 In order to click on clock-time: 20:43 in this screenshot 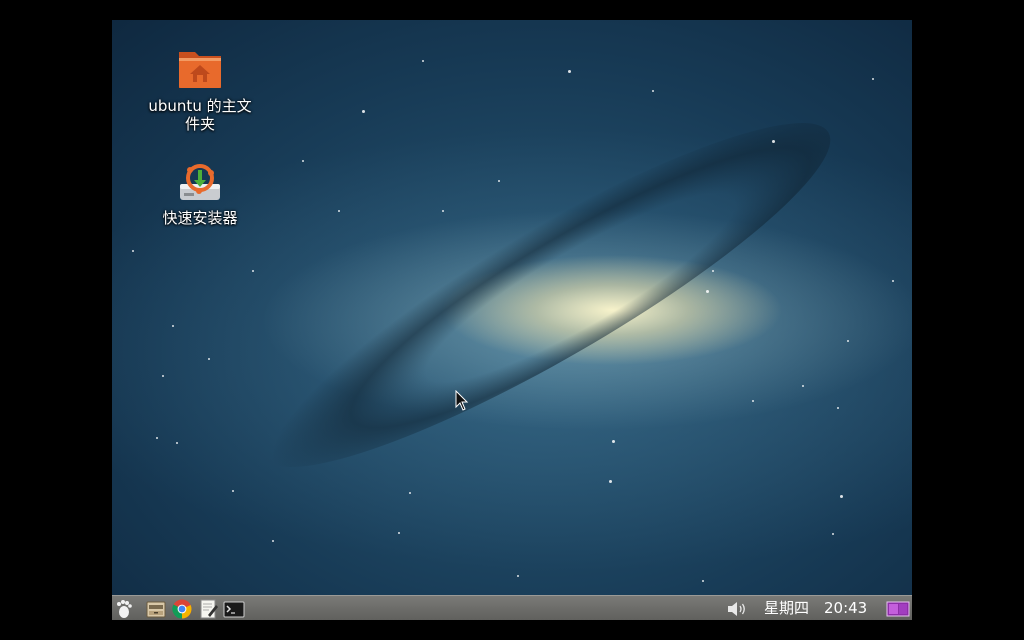, I will do `click(845, 608)`.